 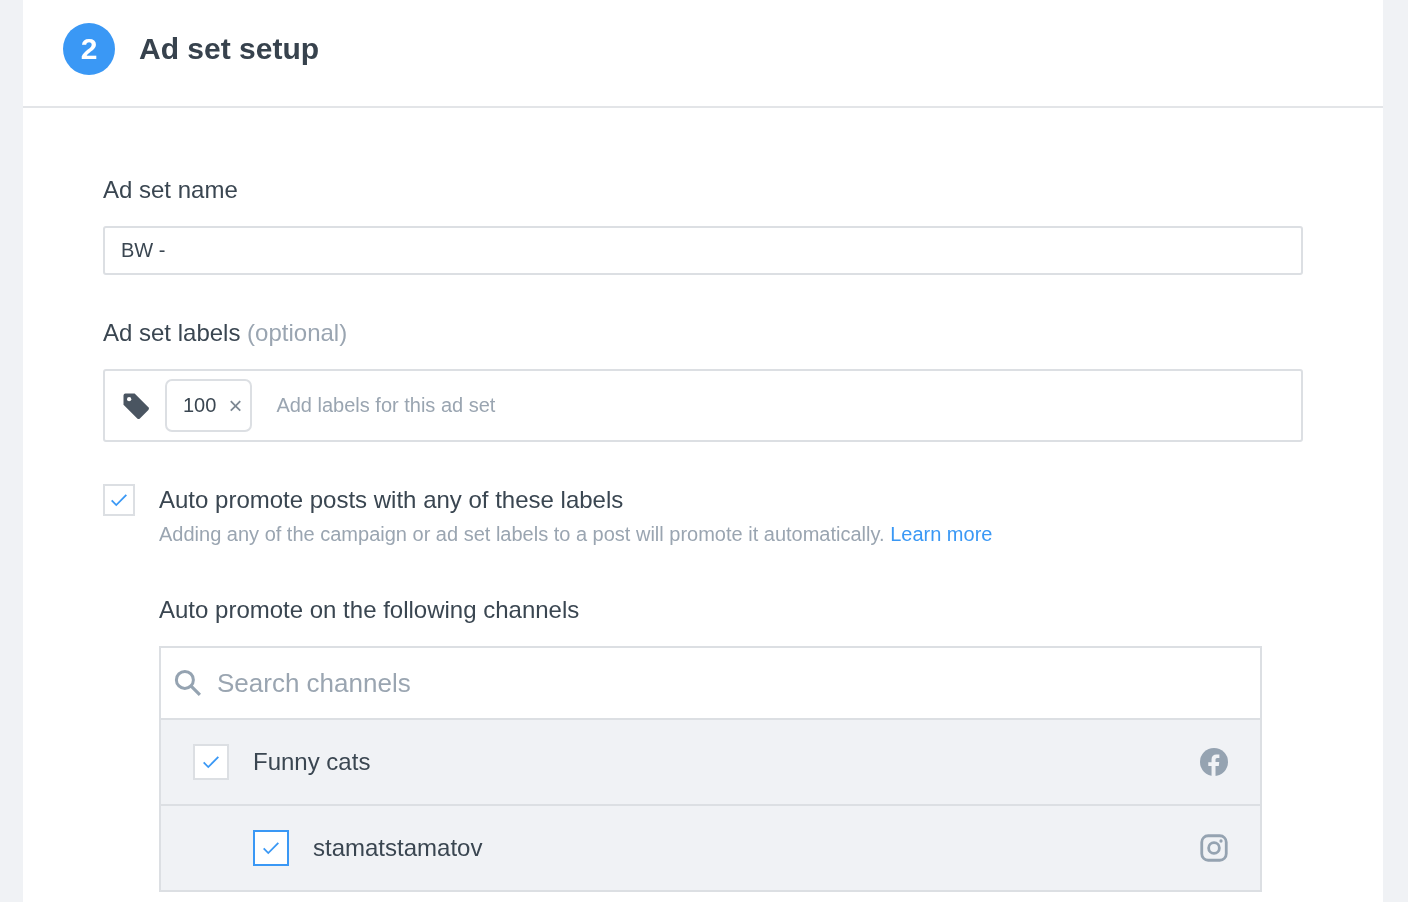 I want to click on search-field: Search channels, so click(x=737, y=683).